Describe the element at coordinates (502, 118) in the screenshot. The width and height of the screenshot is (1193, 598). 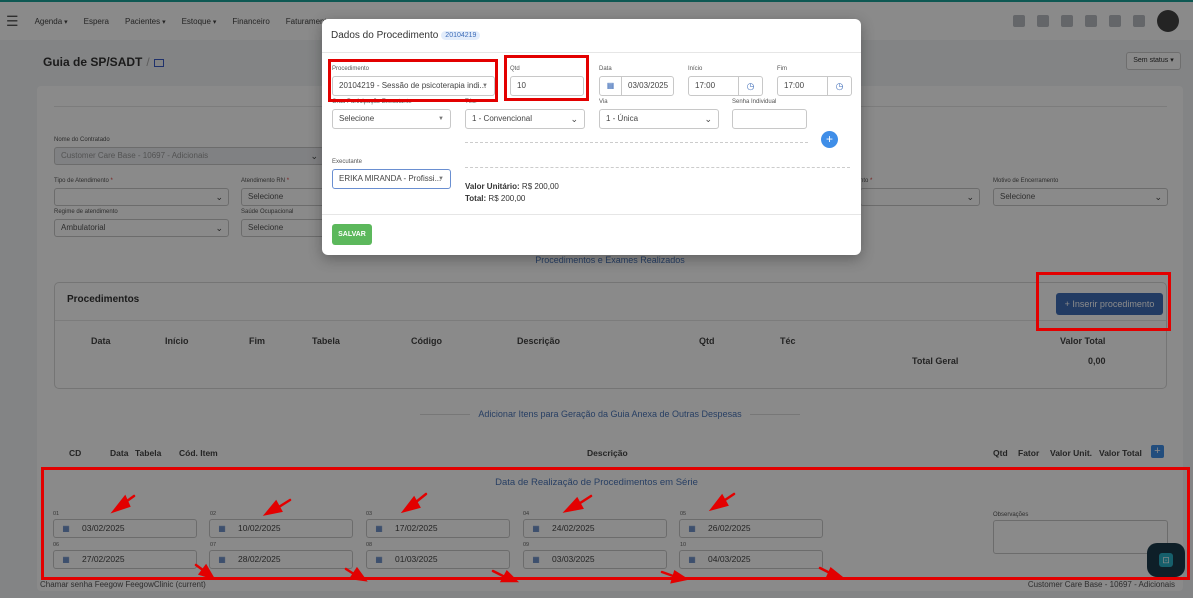
I see `tec-value: 1 - Convencional` at that location.